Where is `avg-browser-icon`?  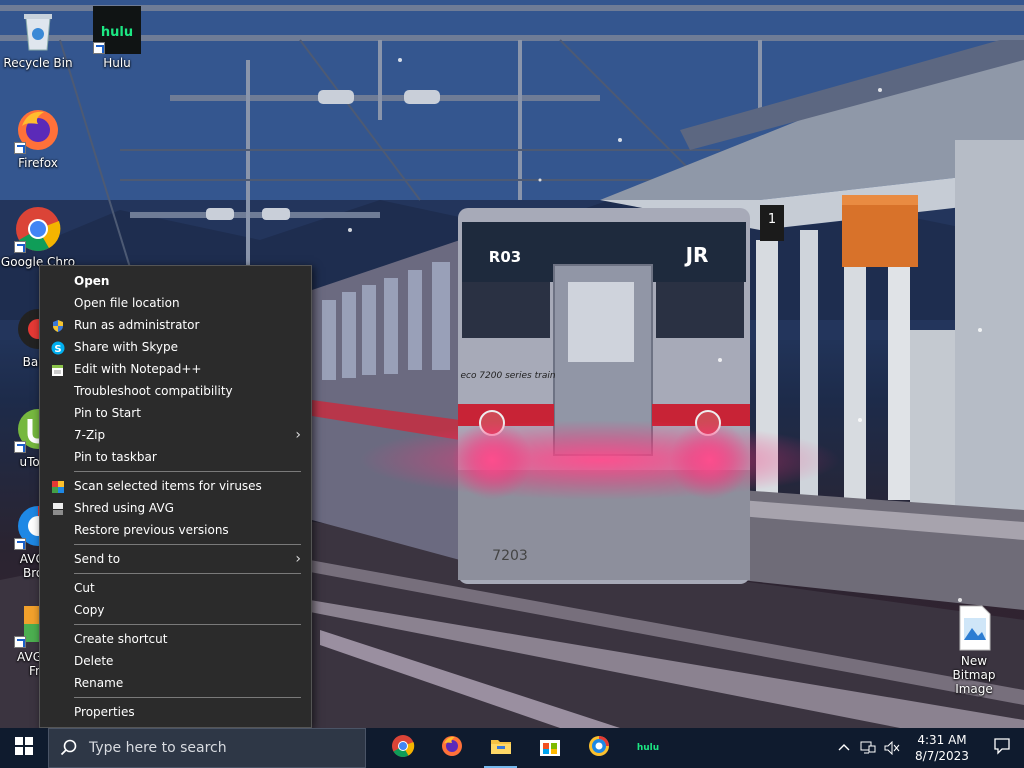
avg-browser-icon is located at coordinates (599, 748).